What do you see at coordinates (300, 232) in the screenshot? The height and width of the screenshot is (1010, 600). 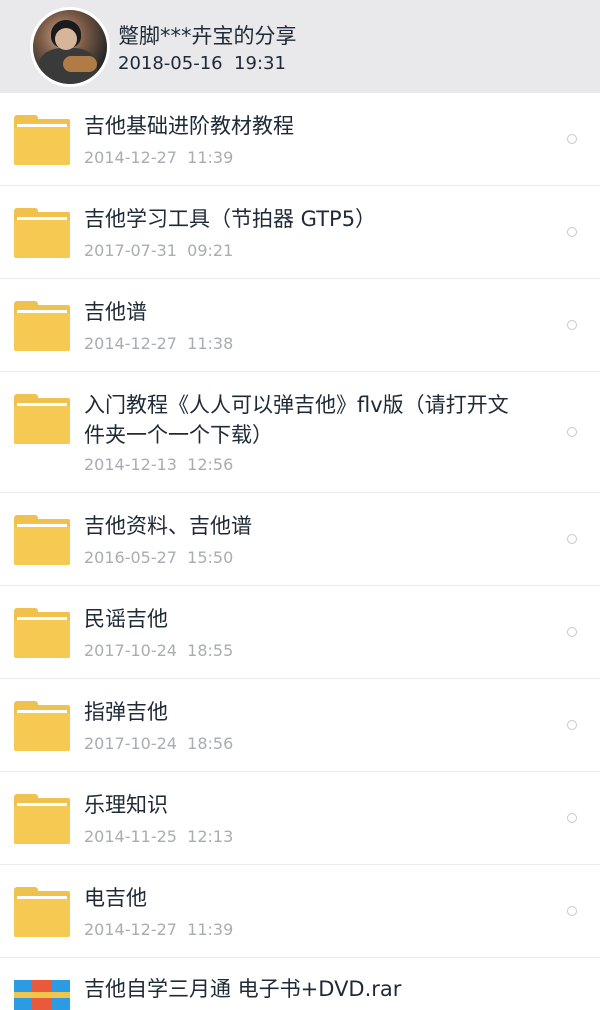 I see `list-item: 吉他学习工具（节拍器 GTP5） 2017-07-31 09:21` at bounding box center [300, 232].